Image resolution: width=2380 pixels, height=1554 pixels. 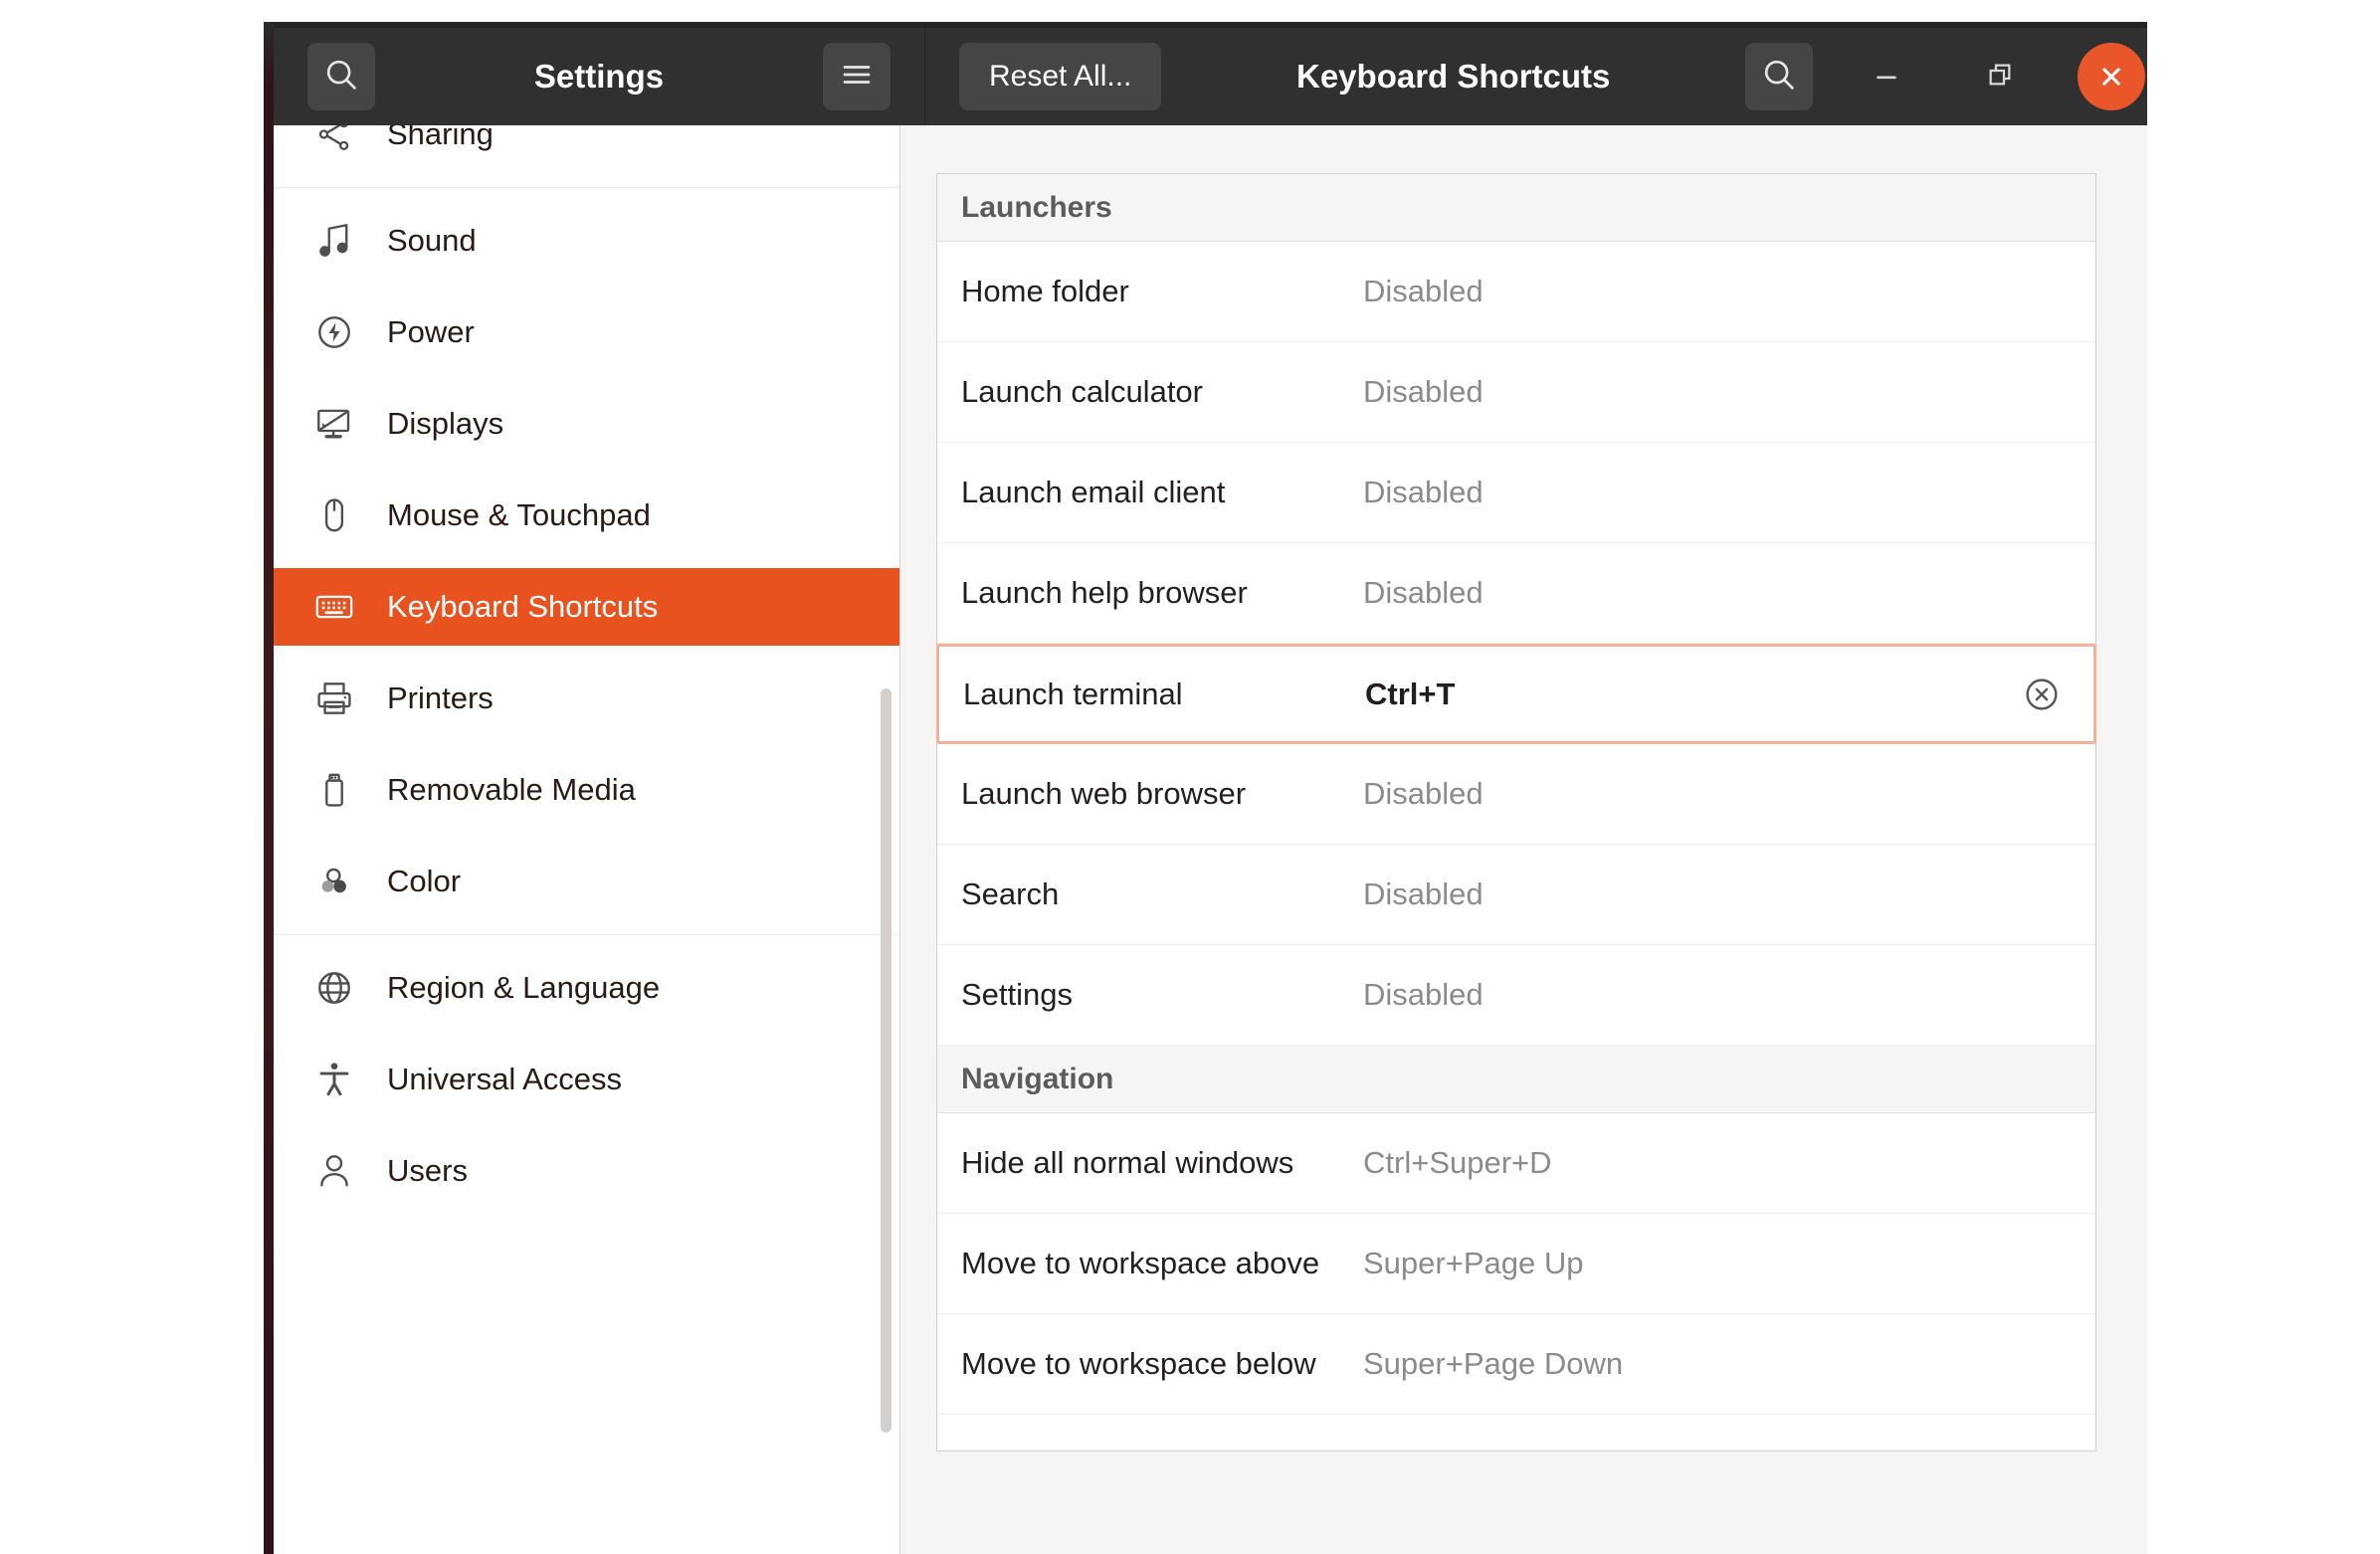 I want to click on power-bolt-icon, so click(x=334, y=332).